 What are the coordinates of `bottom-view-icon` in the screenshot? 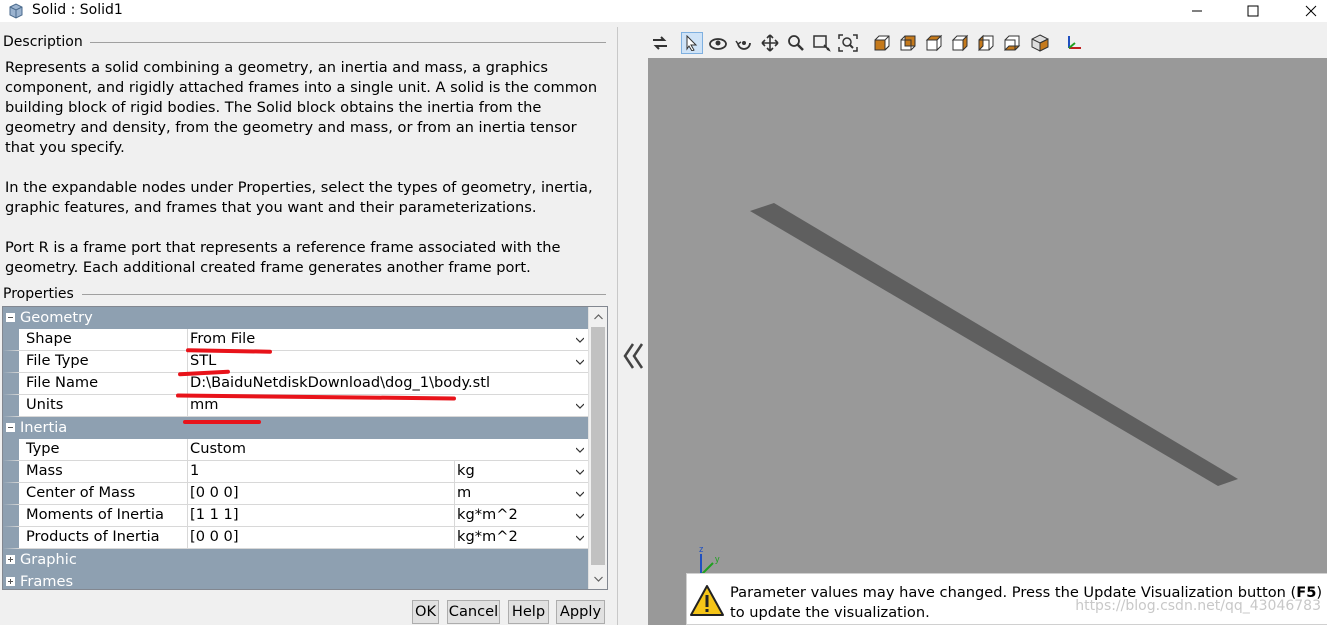 It's located at (1012, 43).